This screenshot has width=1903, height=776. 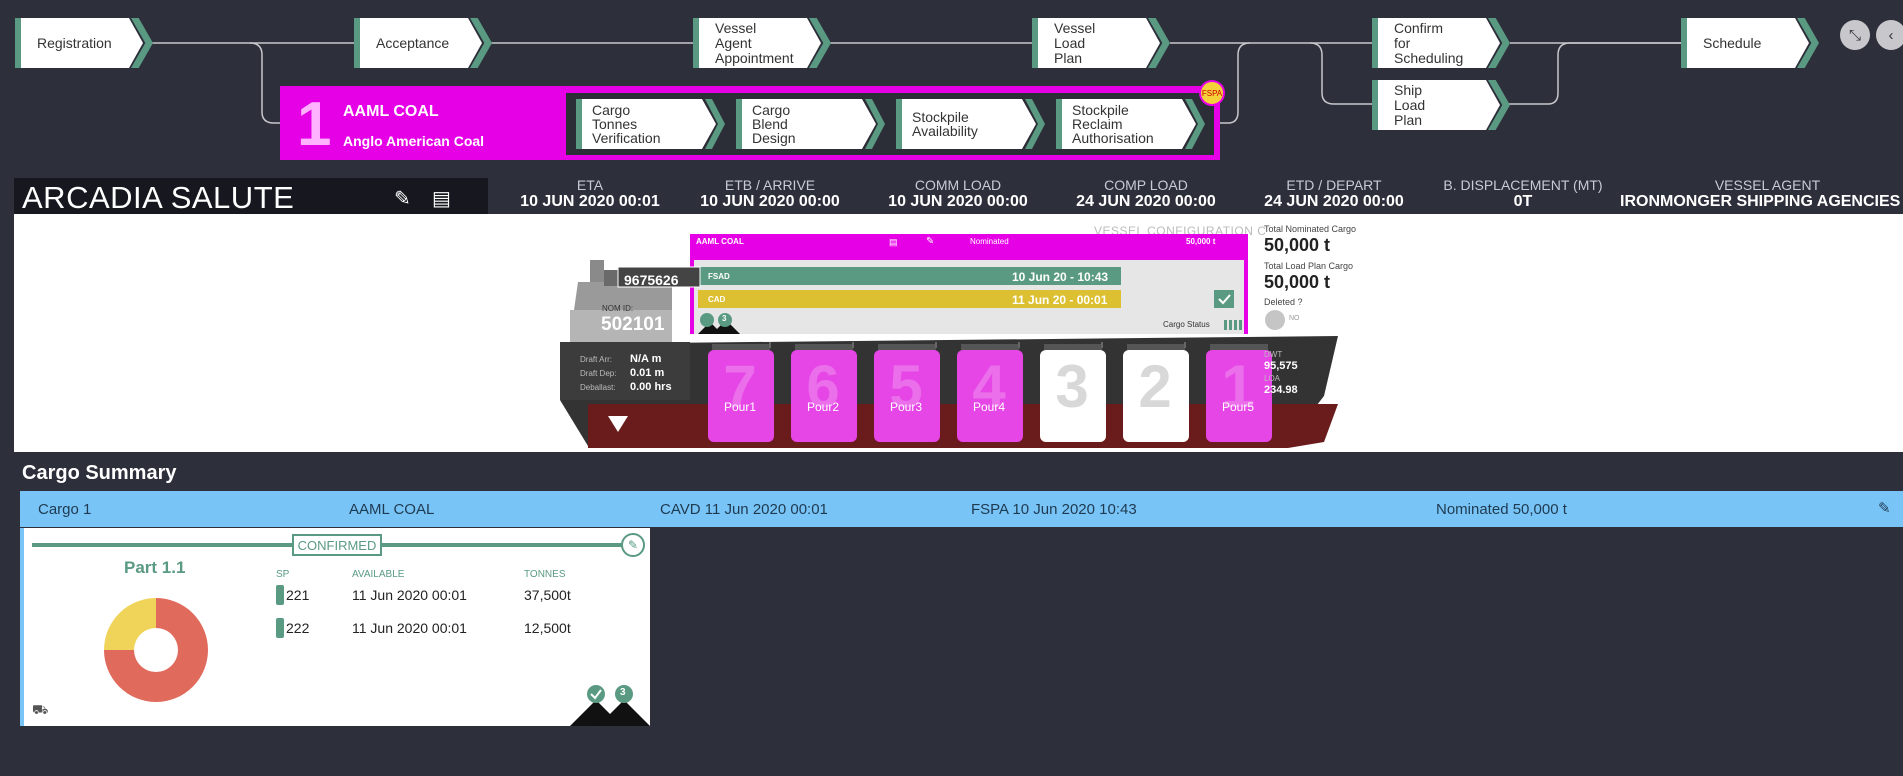 What do you see at coordinates (906, 407) in the screenshot?
I see `hold-pour-label: Pour3` at bounding box center [906, 407].